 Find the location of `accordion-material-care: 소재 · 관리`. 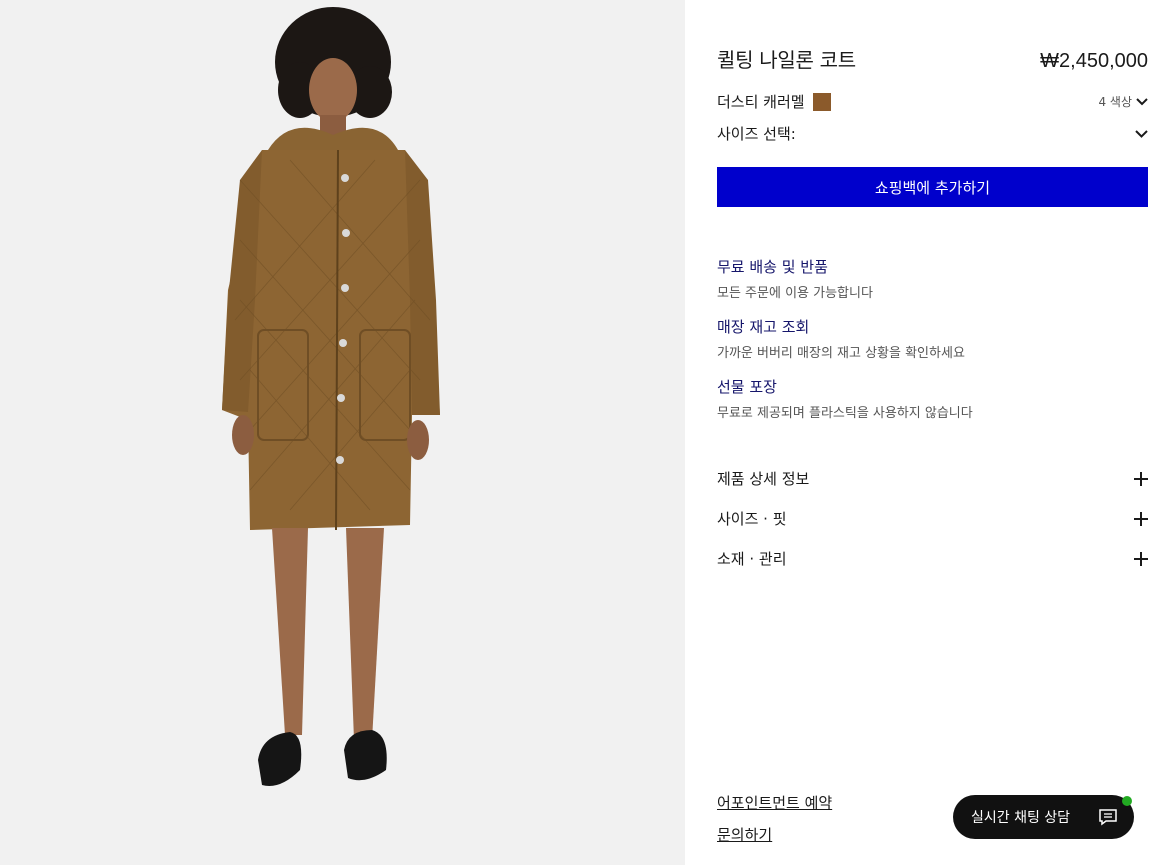

accordion-material-care: 소재 · 관리 is located at coordinates (932, 558).